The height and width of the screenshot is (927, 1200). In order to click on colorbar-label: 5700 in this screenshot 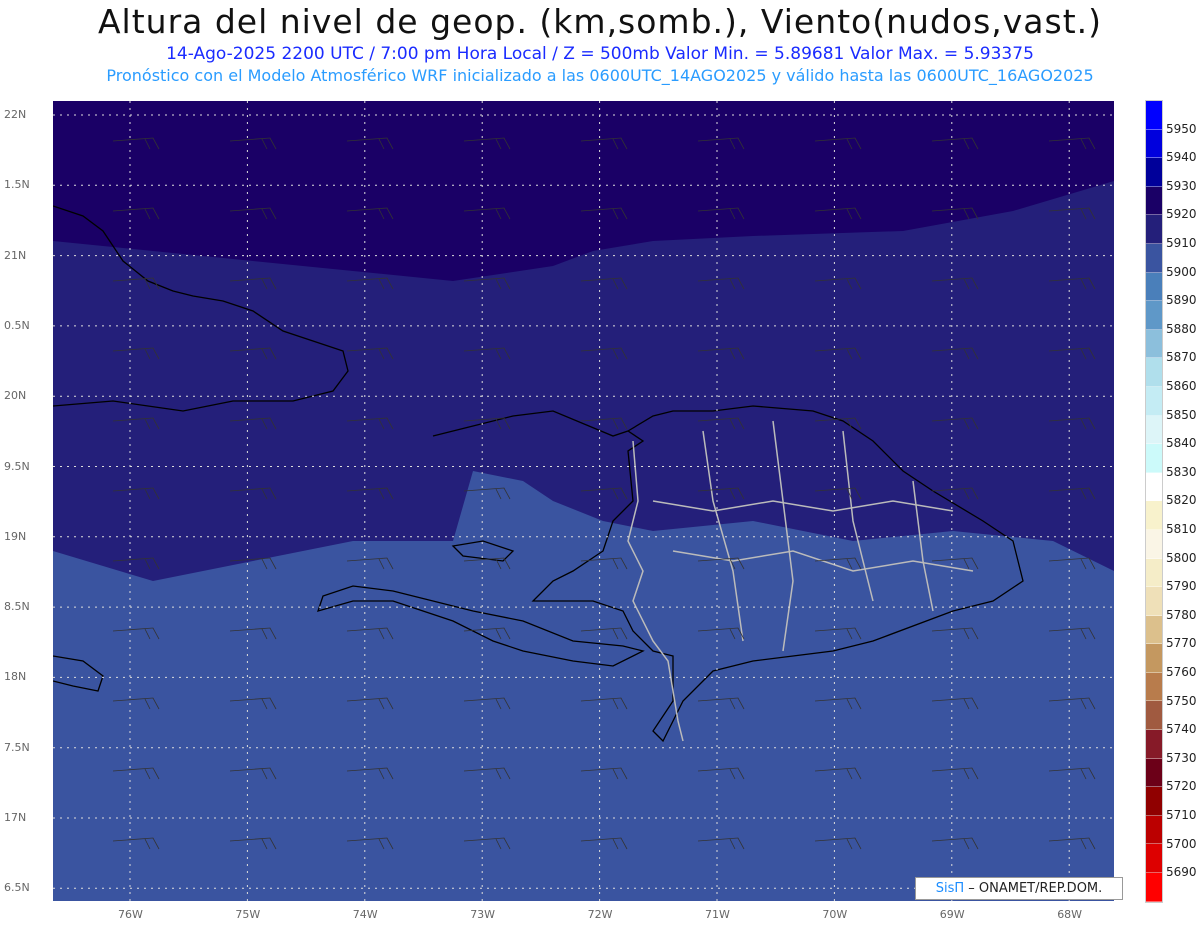, I will do `click(1181, 843)`.